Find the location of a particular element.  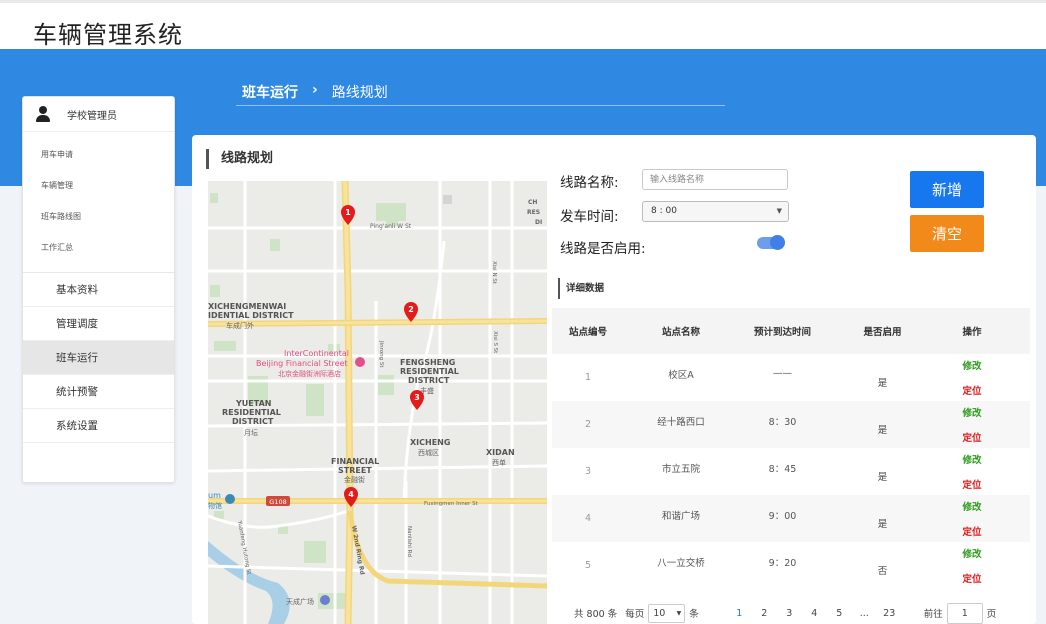

map-label-xidan: XIDAN is located at coordinates (500, 452).